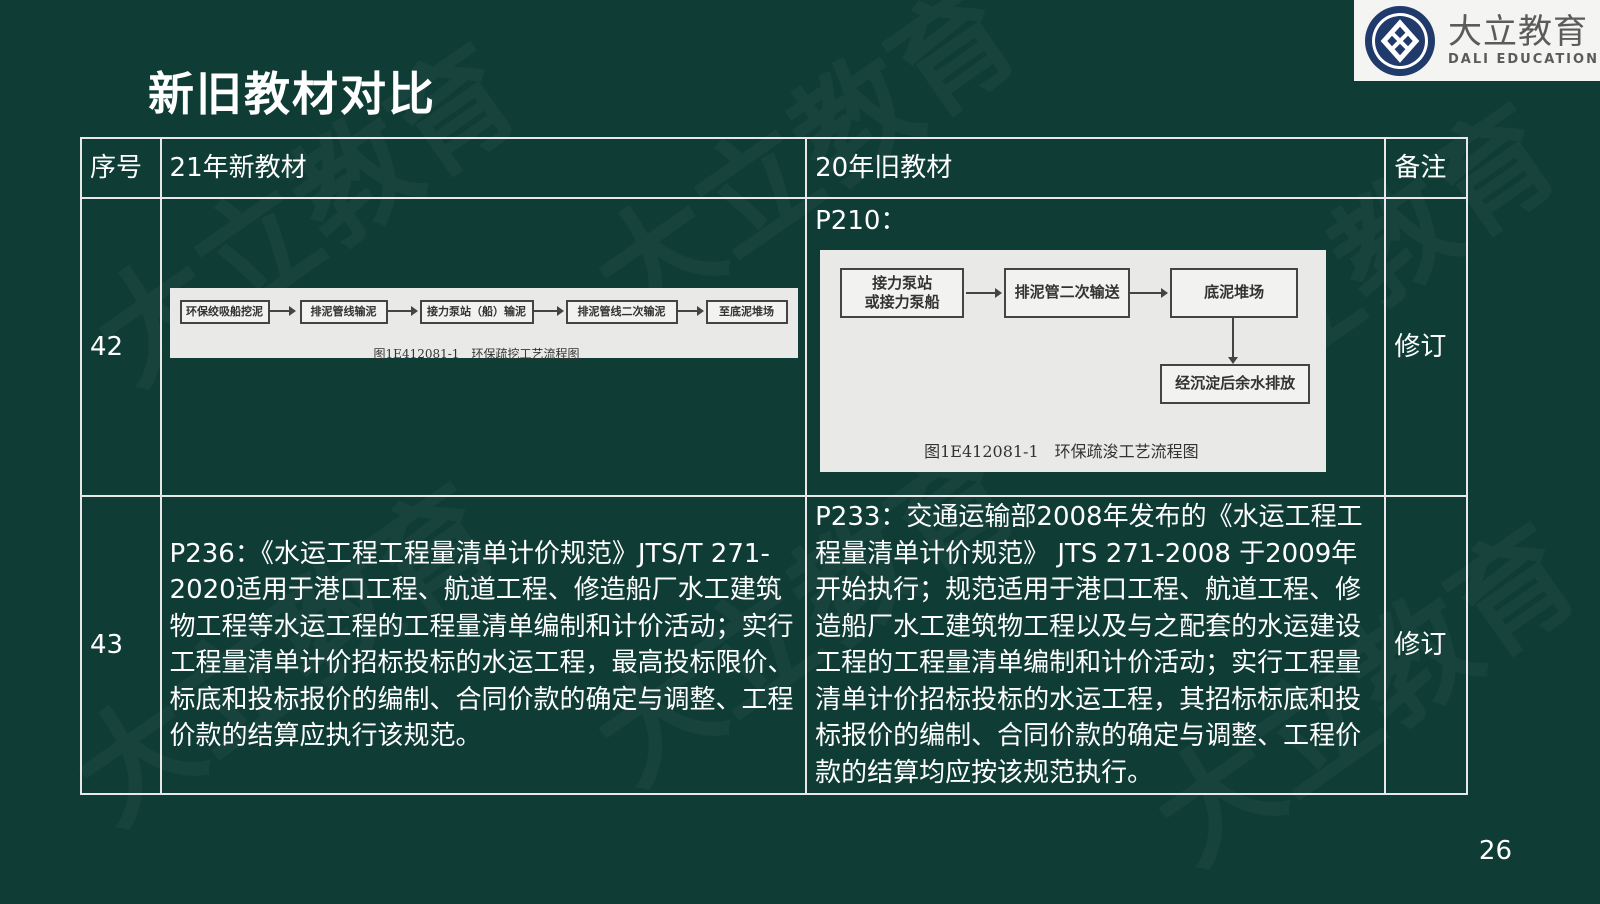  I want to click on flow-step: 环保绞吸船挖泥, so click(224, 312).